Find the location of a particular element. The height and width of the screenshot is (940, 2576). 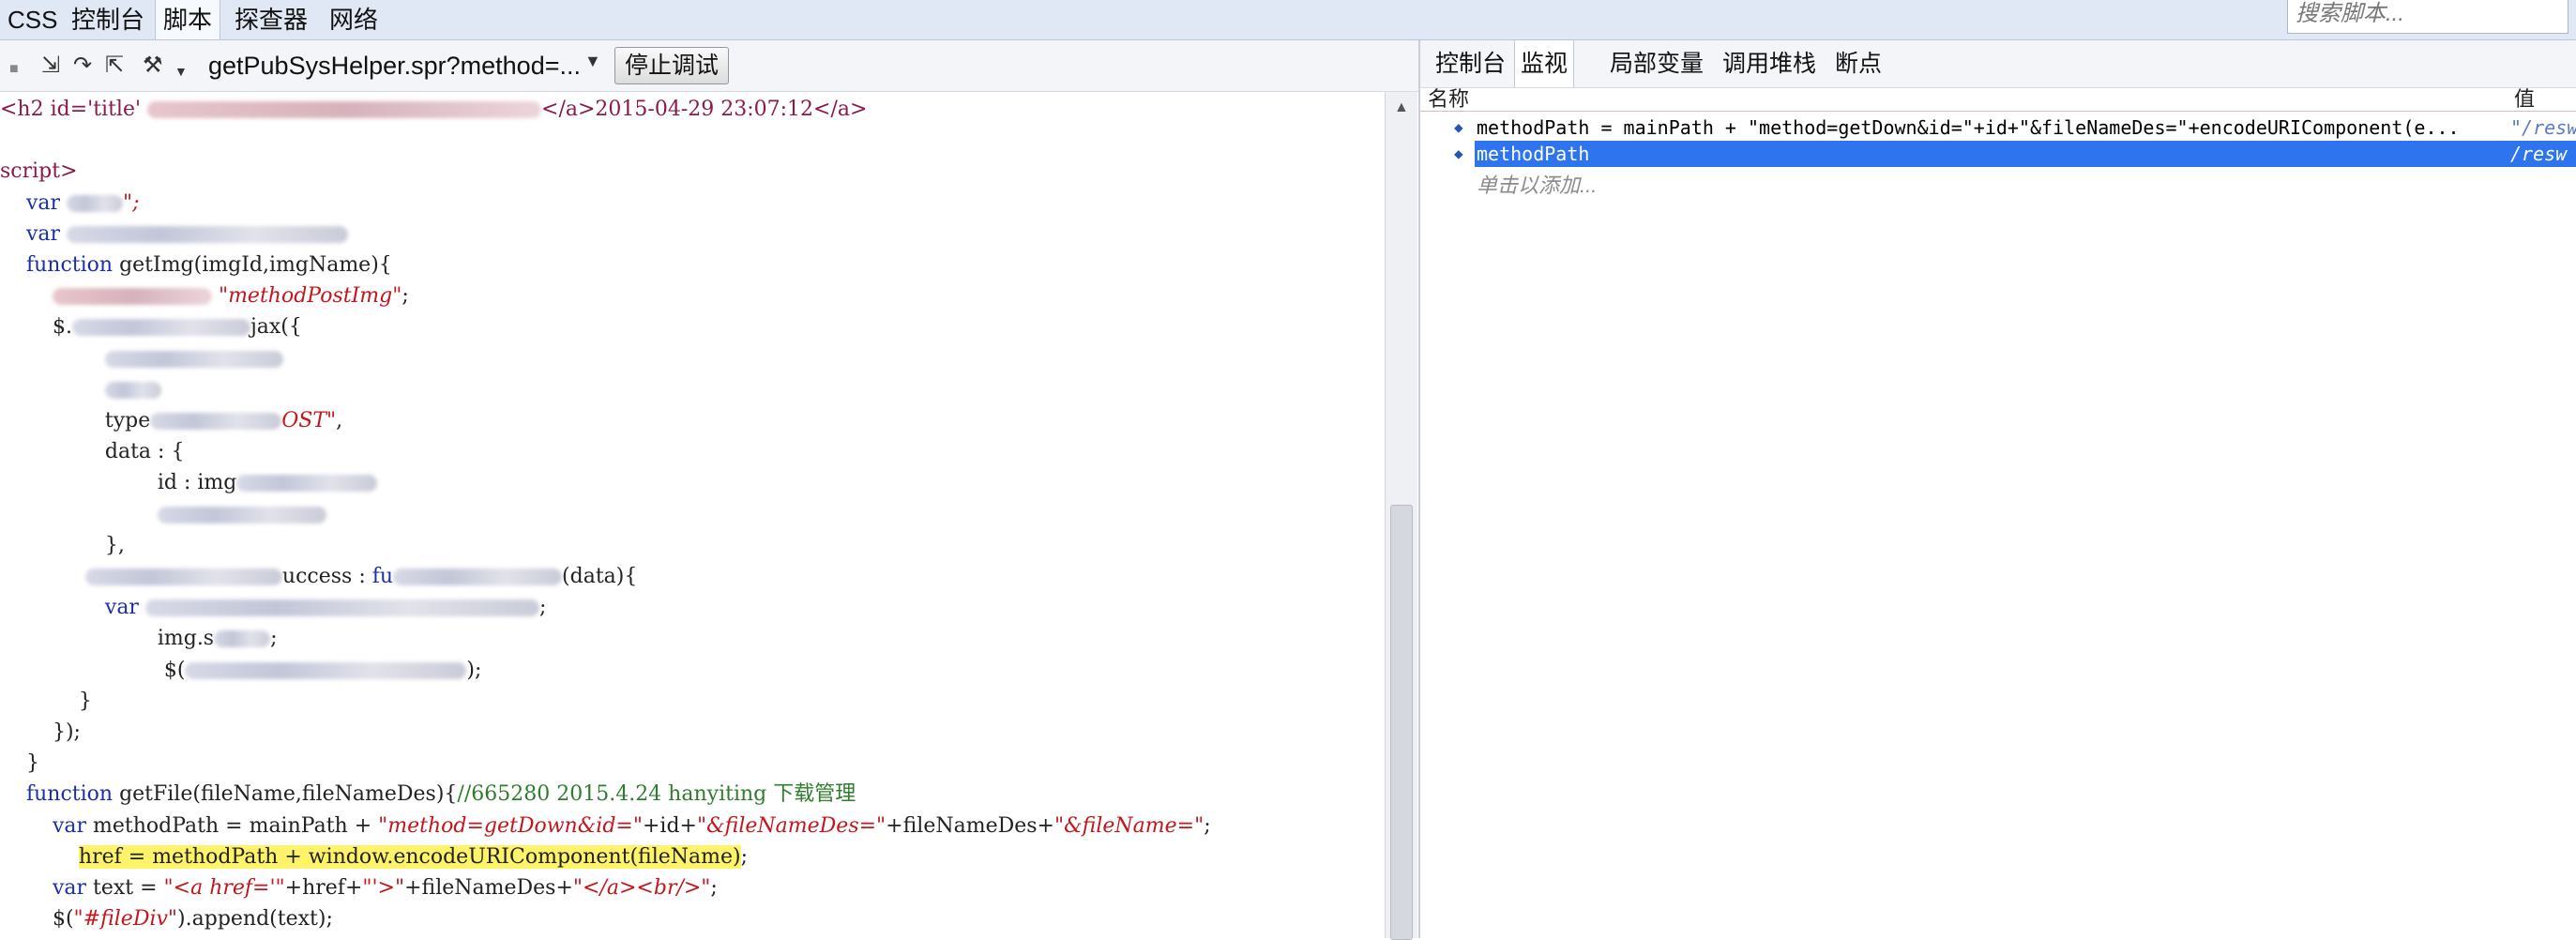

pause-icon: ■ is located at coordinates (14, 70).